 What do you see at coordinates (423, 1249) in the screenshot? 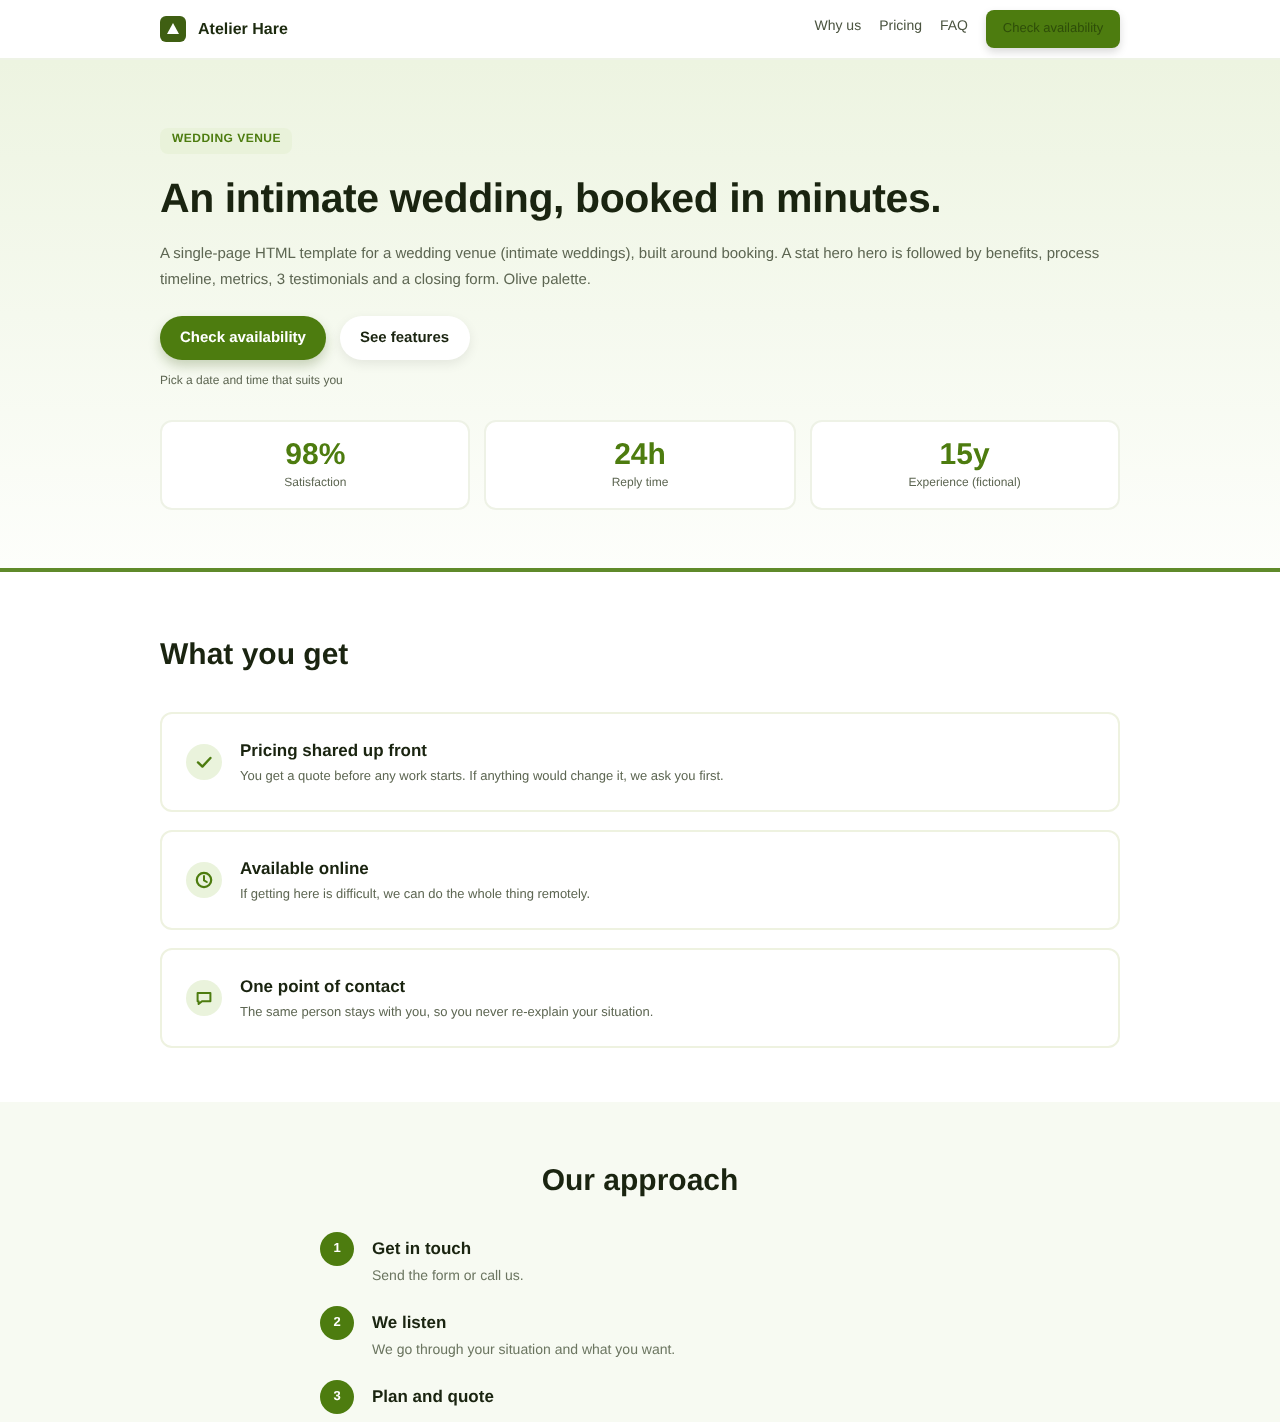
I see `step-title: Get in touch` at bounding box center [423, 1249].